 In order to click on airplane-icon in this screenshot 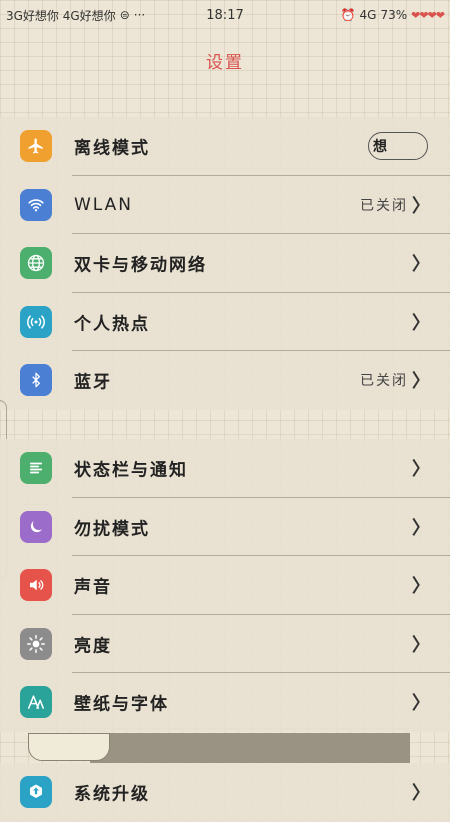, I will do `click(36, 146)`.